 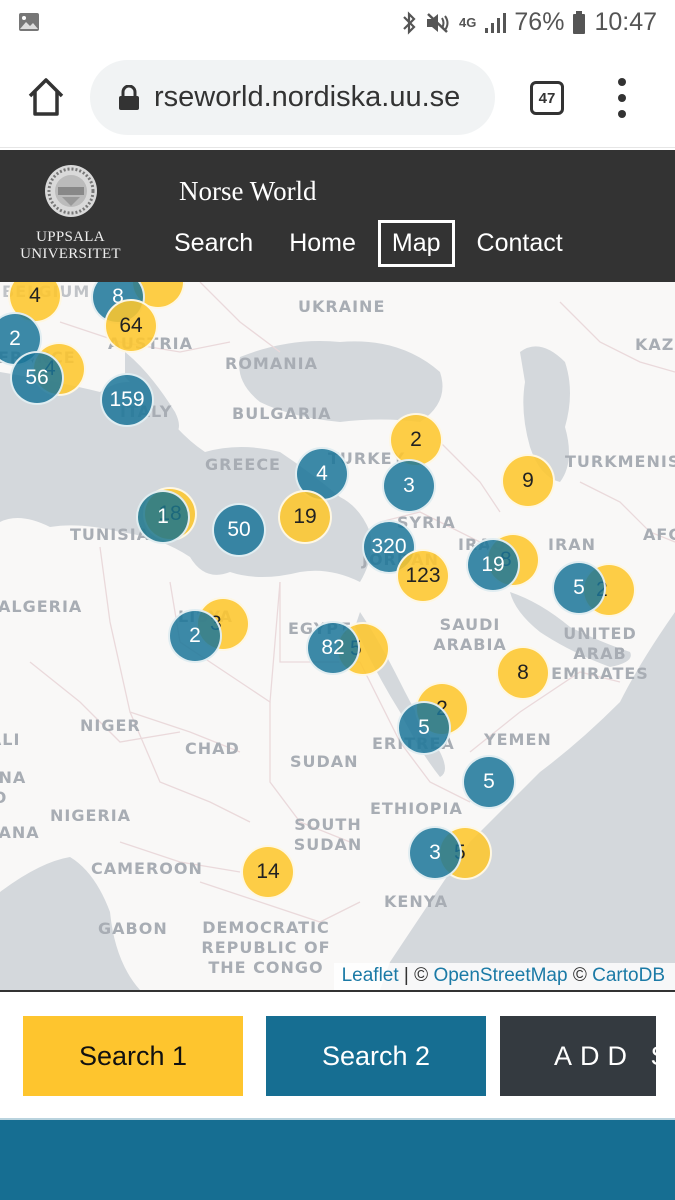 What do you see at coordinates (370, 975) in the screenshot?
I see `leaflet-link: Leaflet` at bounding box center [370, 975].